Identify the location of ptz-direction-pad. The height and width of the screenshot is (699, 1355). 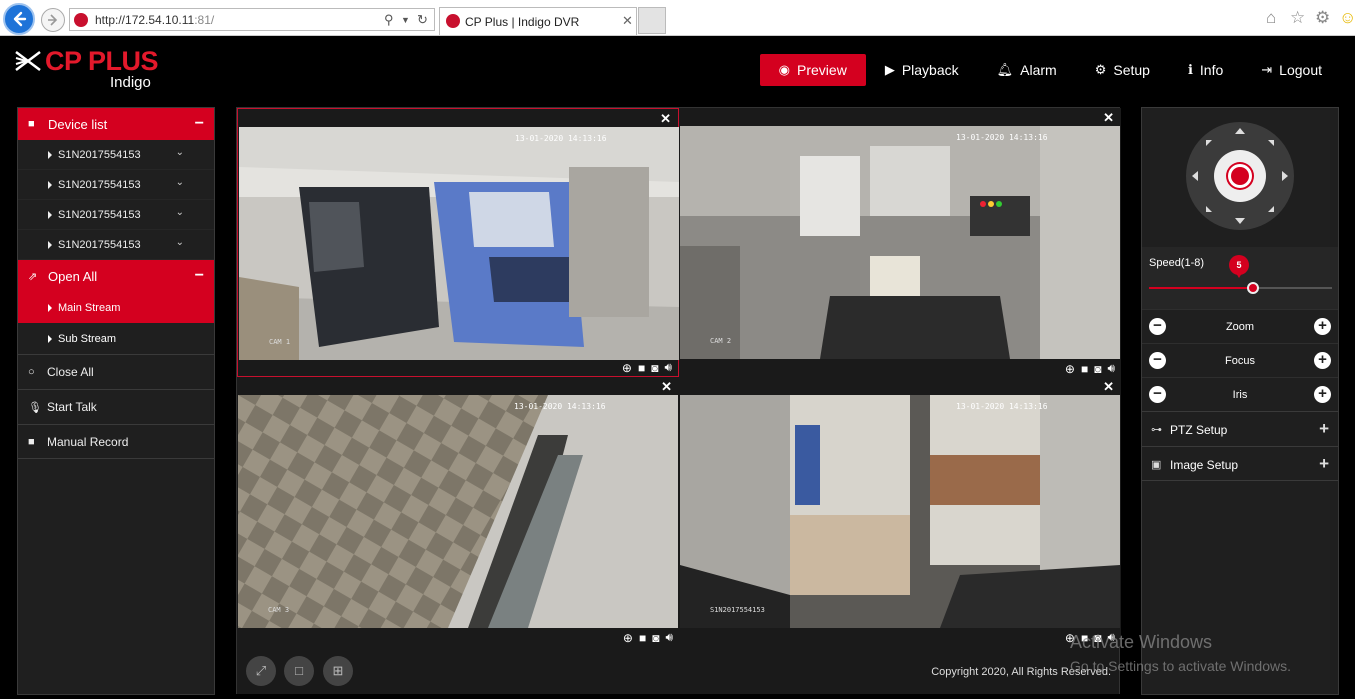
(1240, 176).